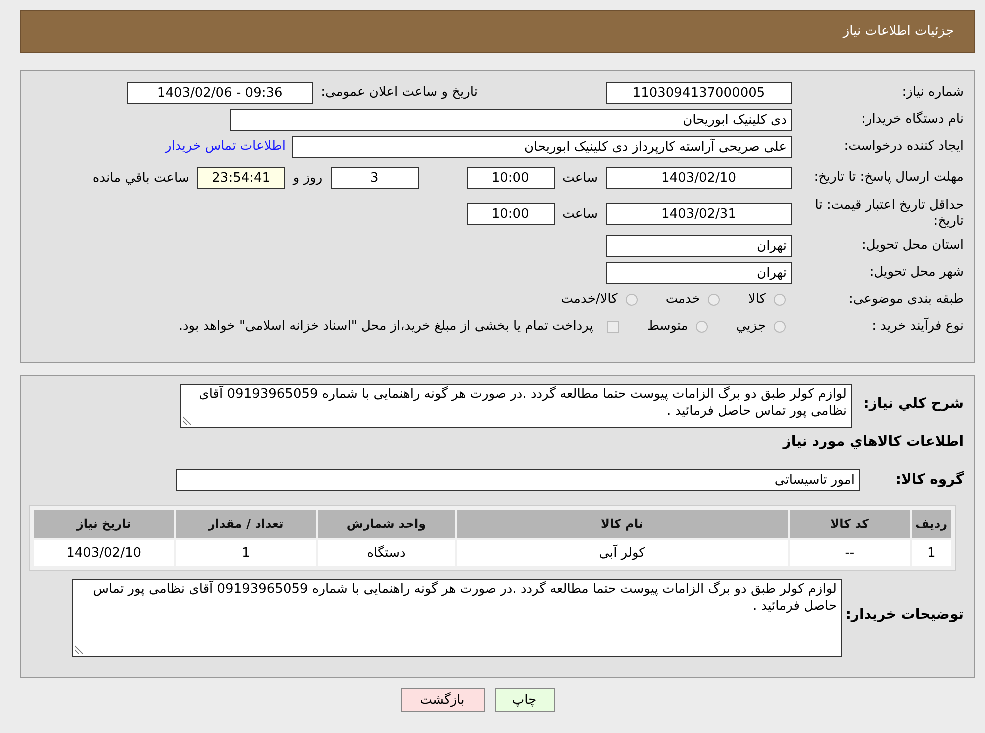  What do you see at coordinates (913, 403) in the screenshot?
I see `field-label: شرح كلي نیاز:` at bounding box center [913, 403].